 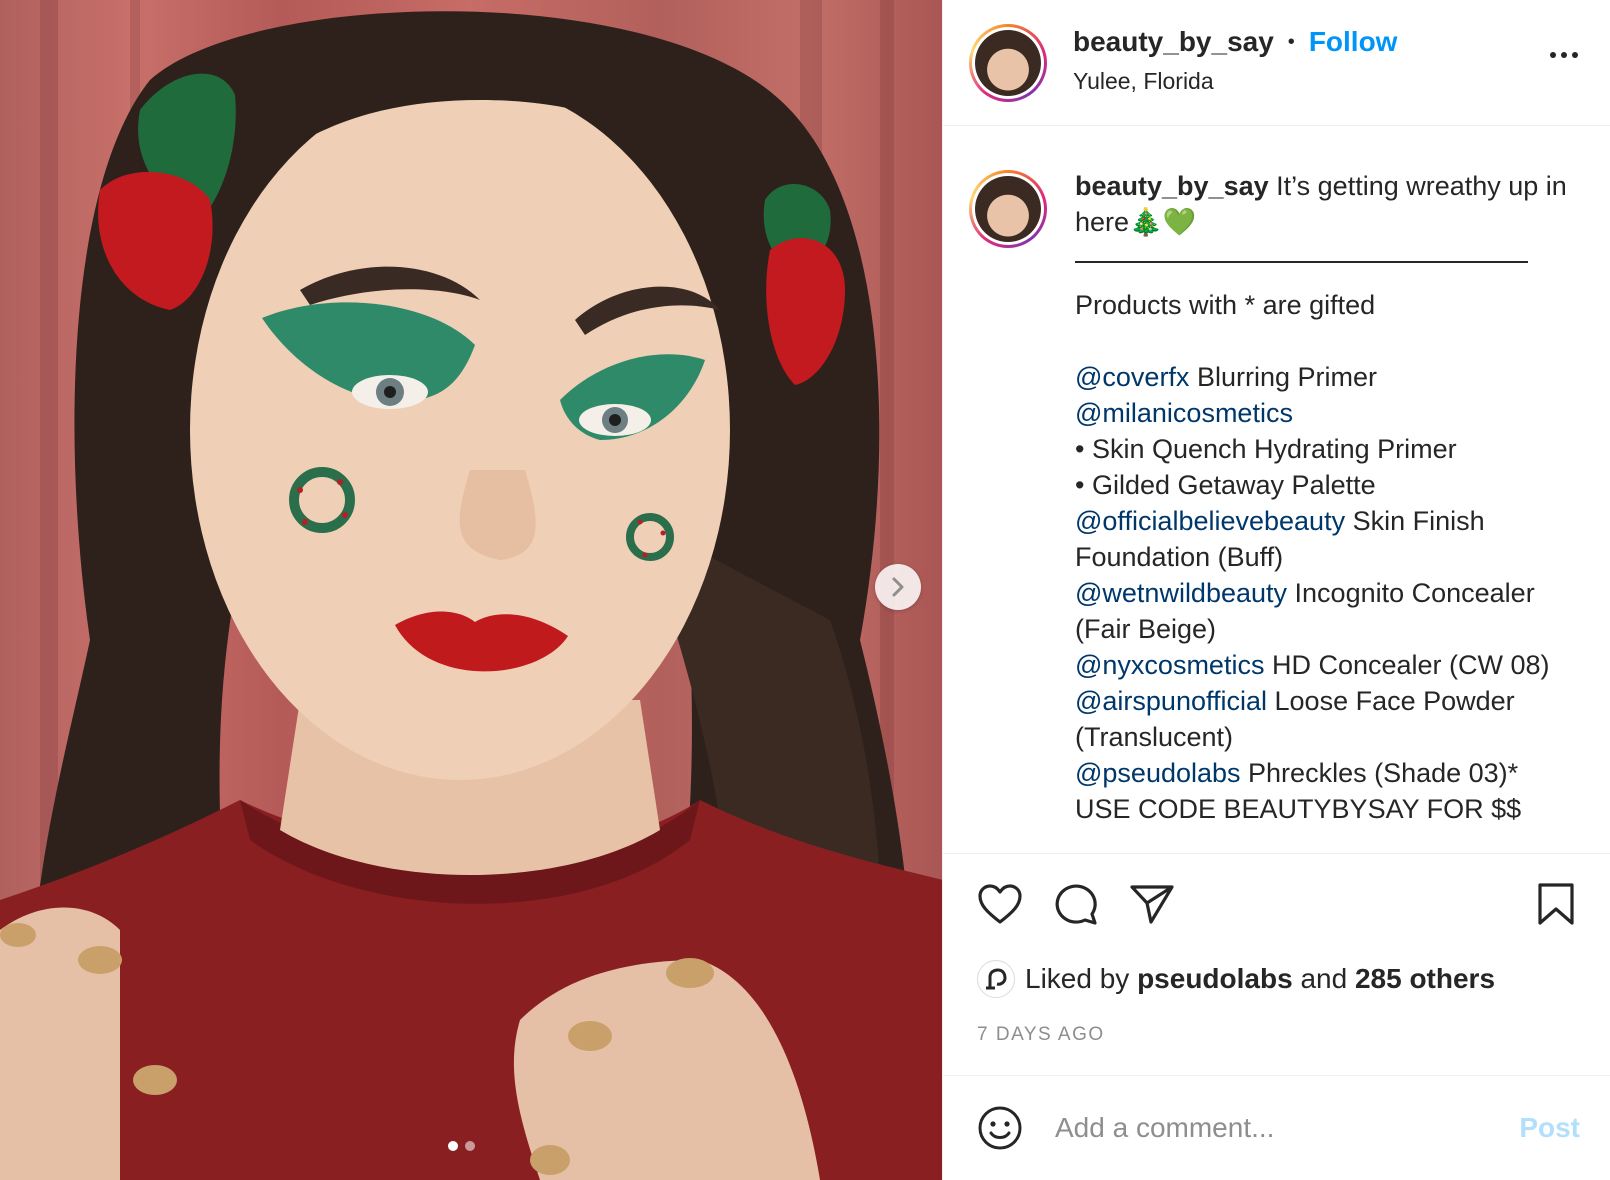 I want to click on location-link: Yulee, Florida, so click(x=1235, y=81).